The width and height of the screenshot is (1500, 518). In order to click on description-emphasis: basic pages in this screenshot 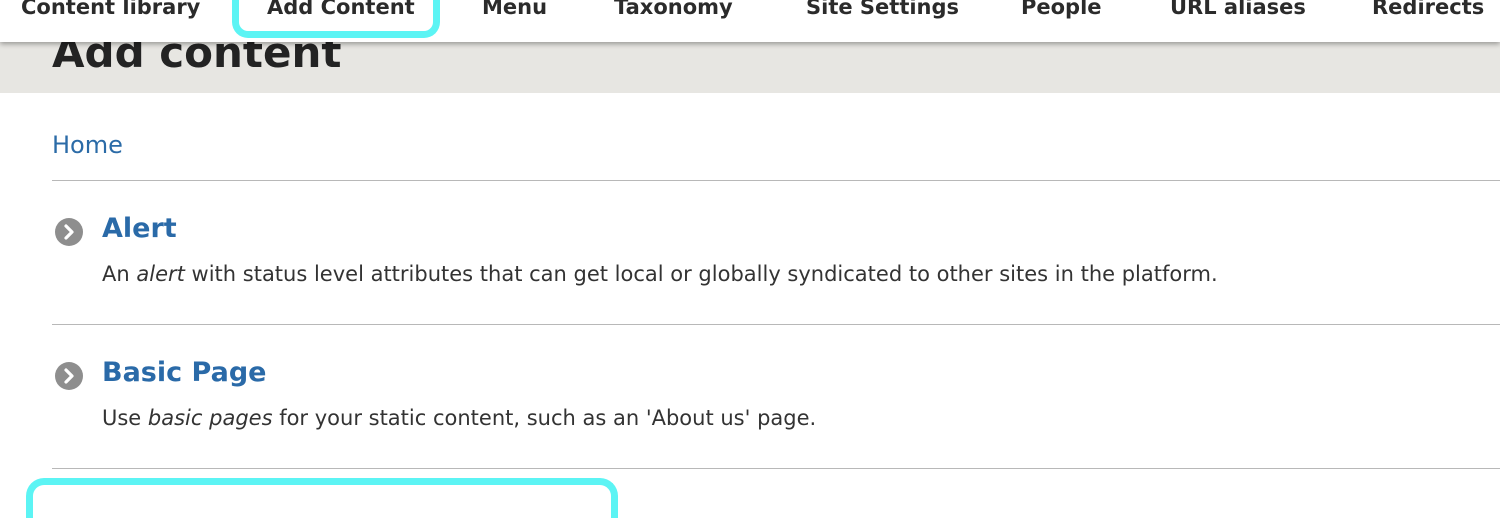, I will do `click(210, 418)`.